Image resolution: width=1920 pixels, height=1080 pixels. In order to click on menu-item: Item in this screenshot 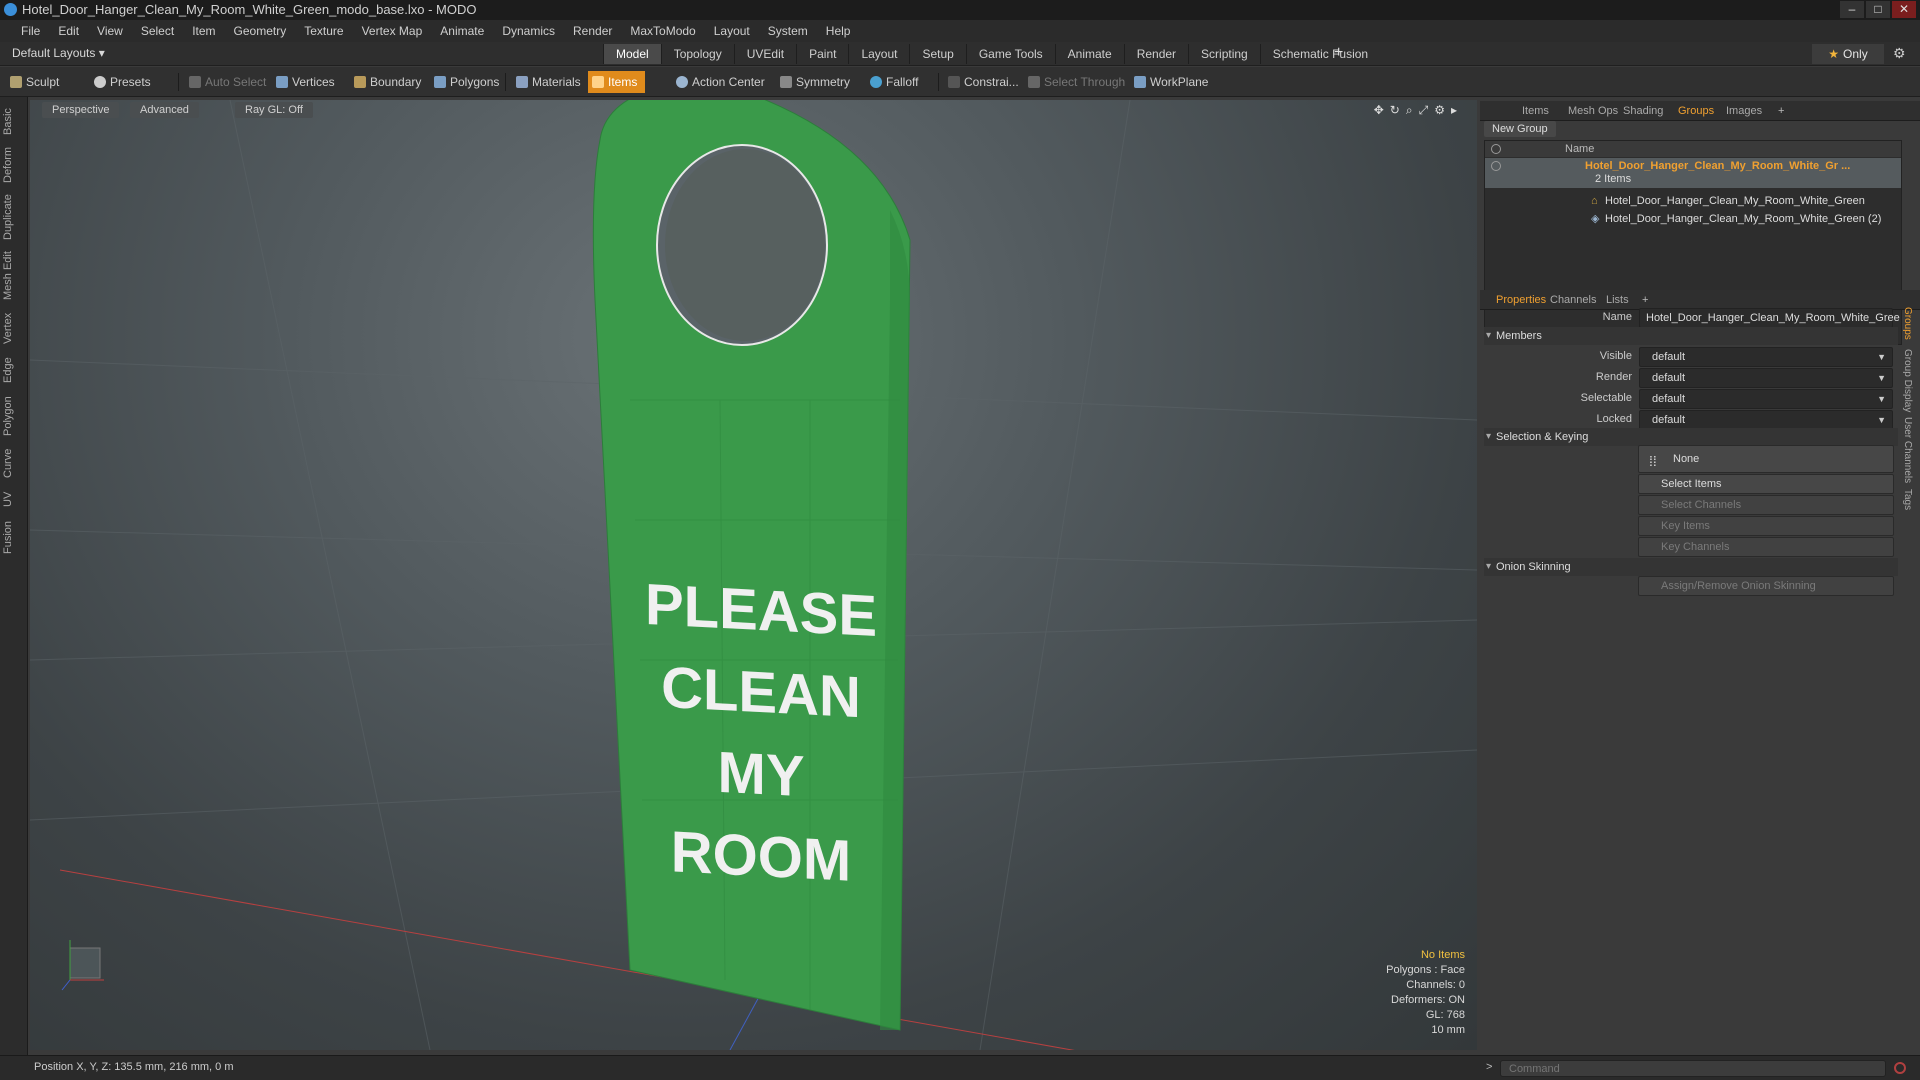, I will do `click(203, 31)`.